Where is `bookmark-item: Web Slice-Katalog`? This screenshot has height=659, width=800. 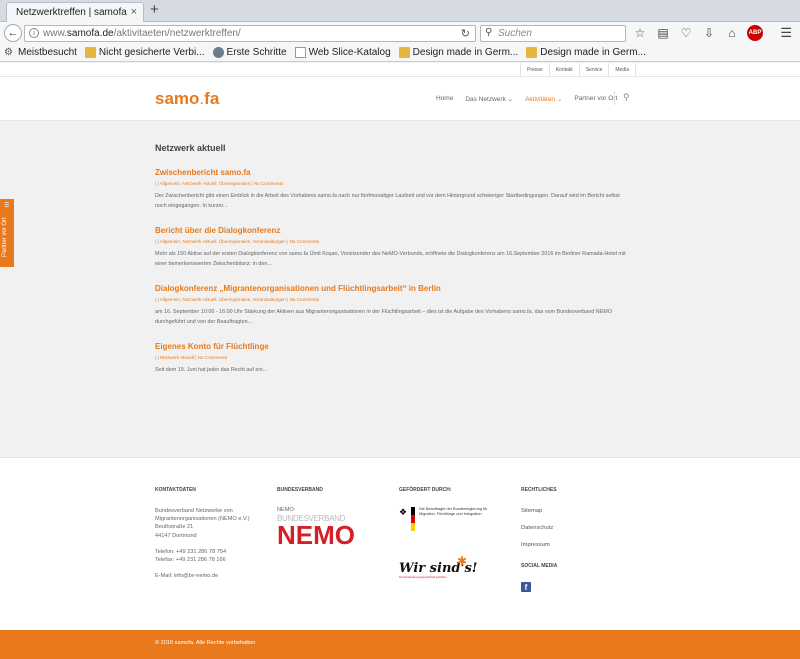 bookmark-item: Web Slice-Katalog is located at coordinates (342, 52).